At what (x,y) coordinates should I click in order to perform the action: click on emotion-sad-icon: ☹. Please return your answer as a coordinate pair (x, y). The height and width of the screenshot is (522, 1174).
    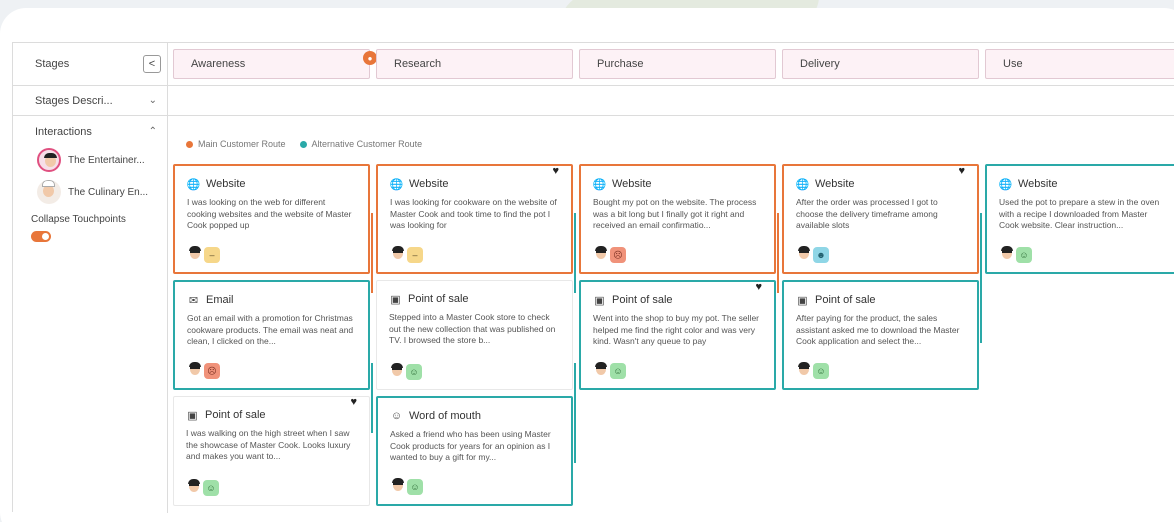
    Looking at the image, I should click on (618, 255).